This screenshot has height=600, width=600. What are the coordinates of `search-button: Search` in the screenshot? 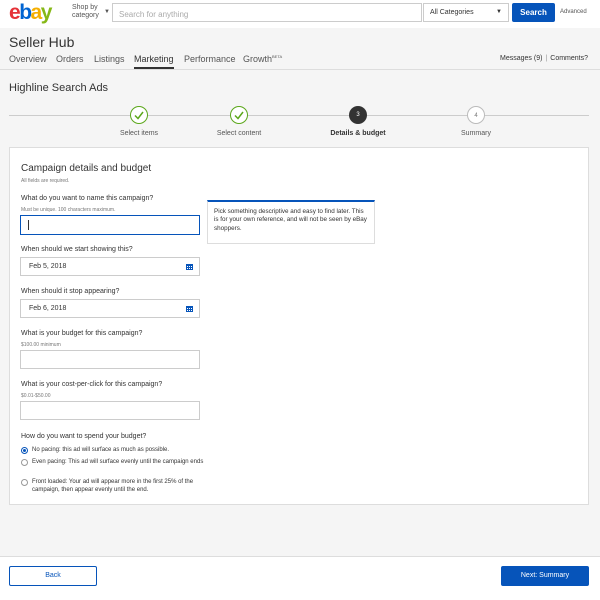 It's located at (533, 12).